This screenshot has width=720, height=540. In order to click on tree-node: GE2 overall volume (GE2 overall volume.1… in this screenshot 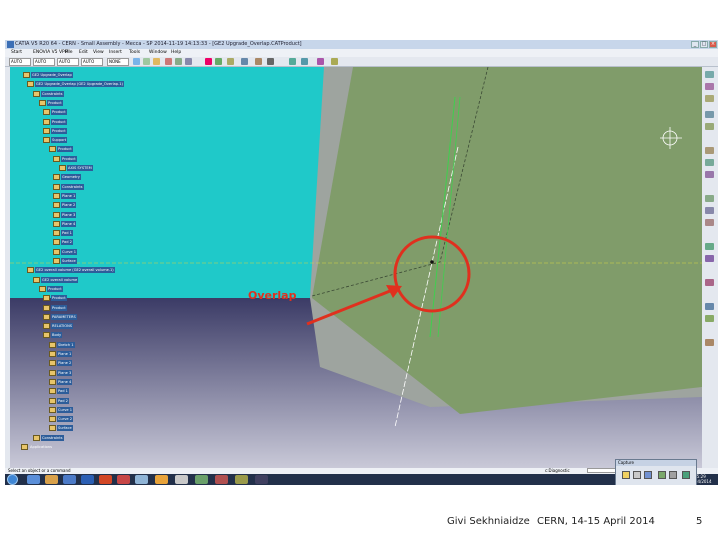, I will do `click(71, 270)`.